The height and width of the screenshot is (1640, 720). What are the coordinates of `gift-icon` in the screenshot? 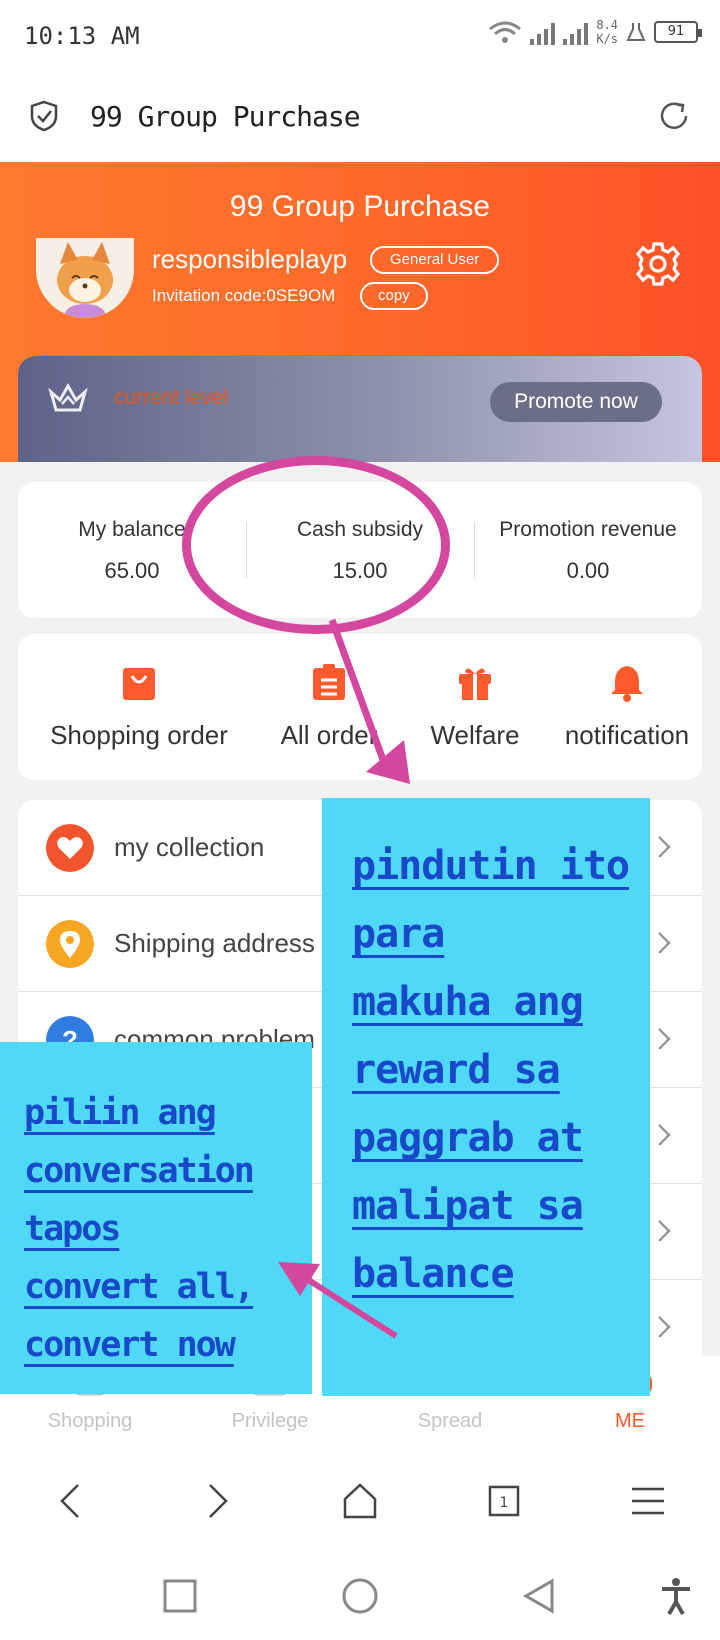 It's located at (475, 684).